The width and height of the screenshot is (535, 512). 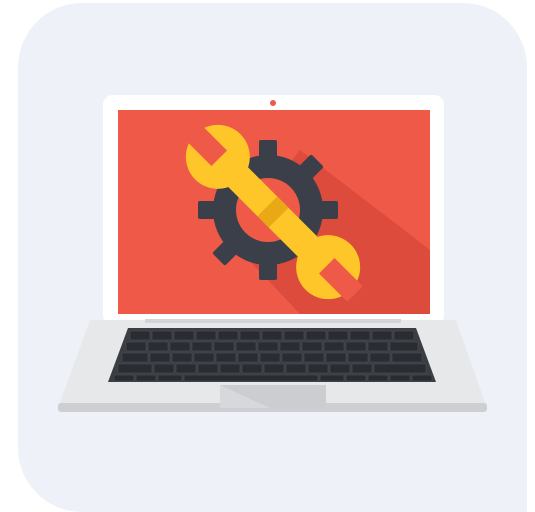 I want to click on hinge, so click(x=273, y=321).